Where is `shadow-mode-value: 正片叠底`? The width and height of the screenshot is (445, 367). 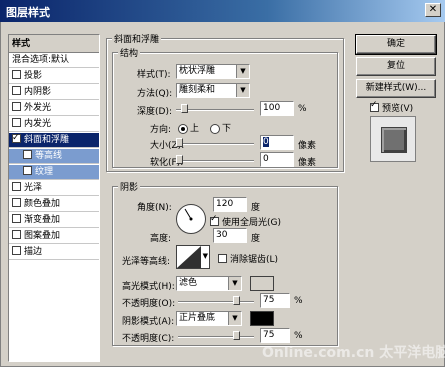
shadow-mode-value: 正片叠底 is located at coordinates (197, 318).